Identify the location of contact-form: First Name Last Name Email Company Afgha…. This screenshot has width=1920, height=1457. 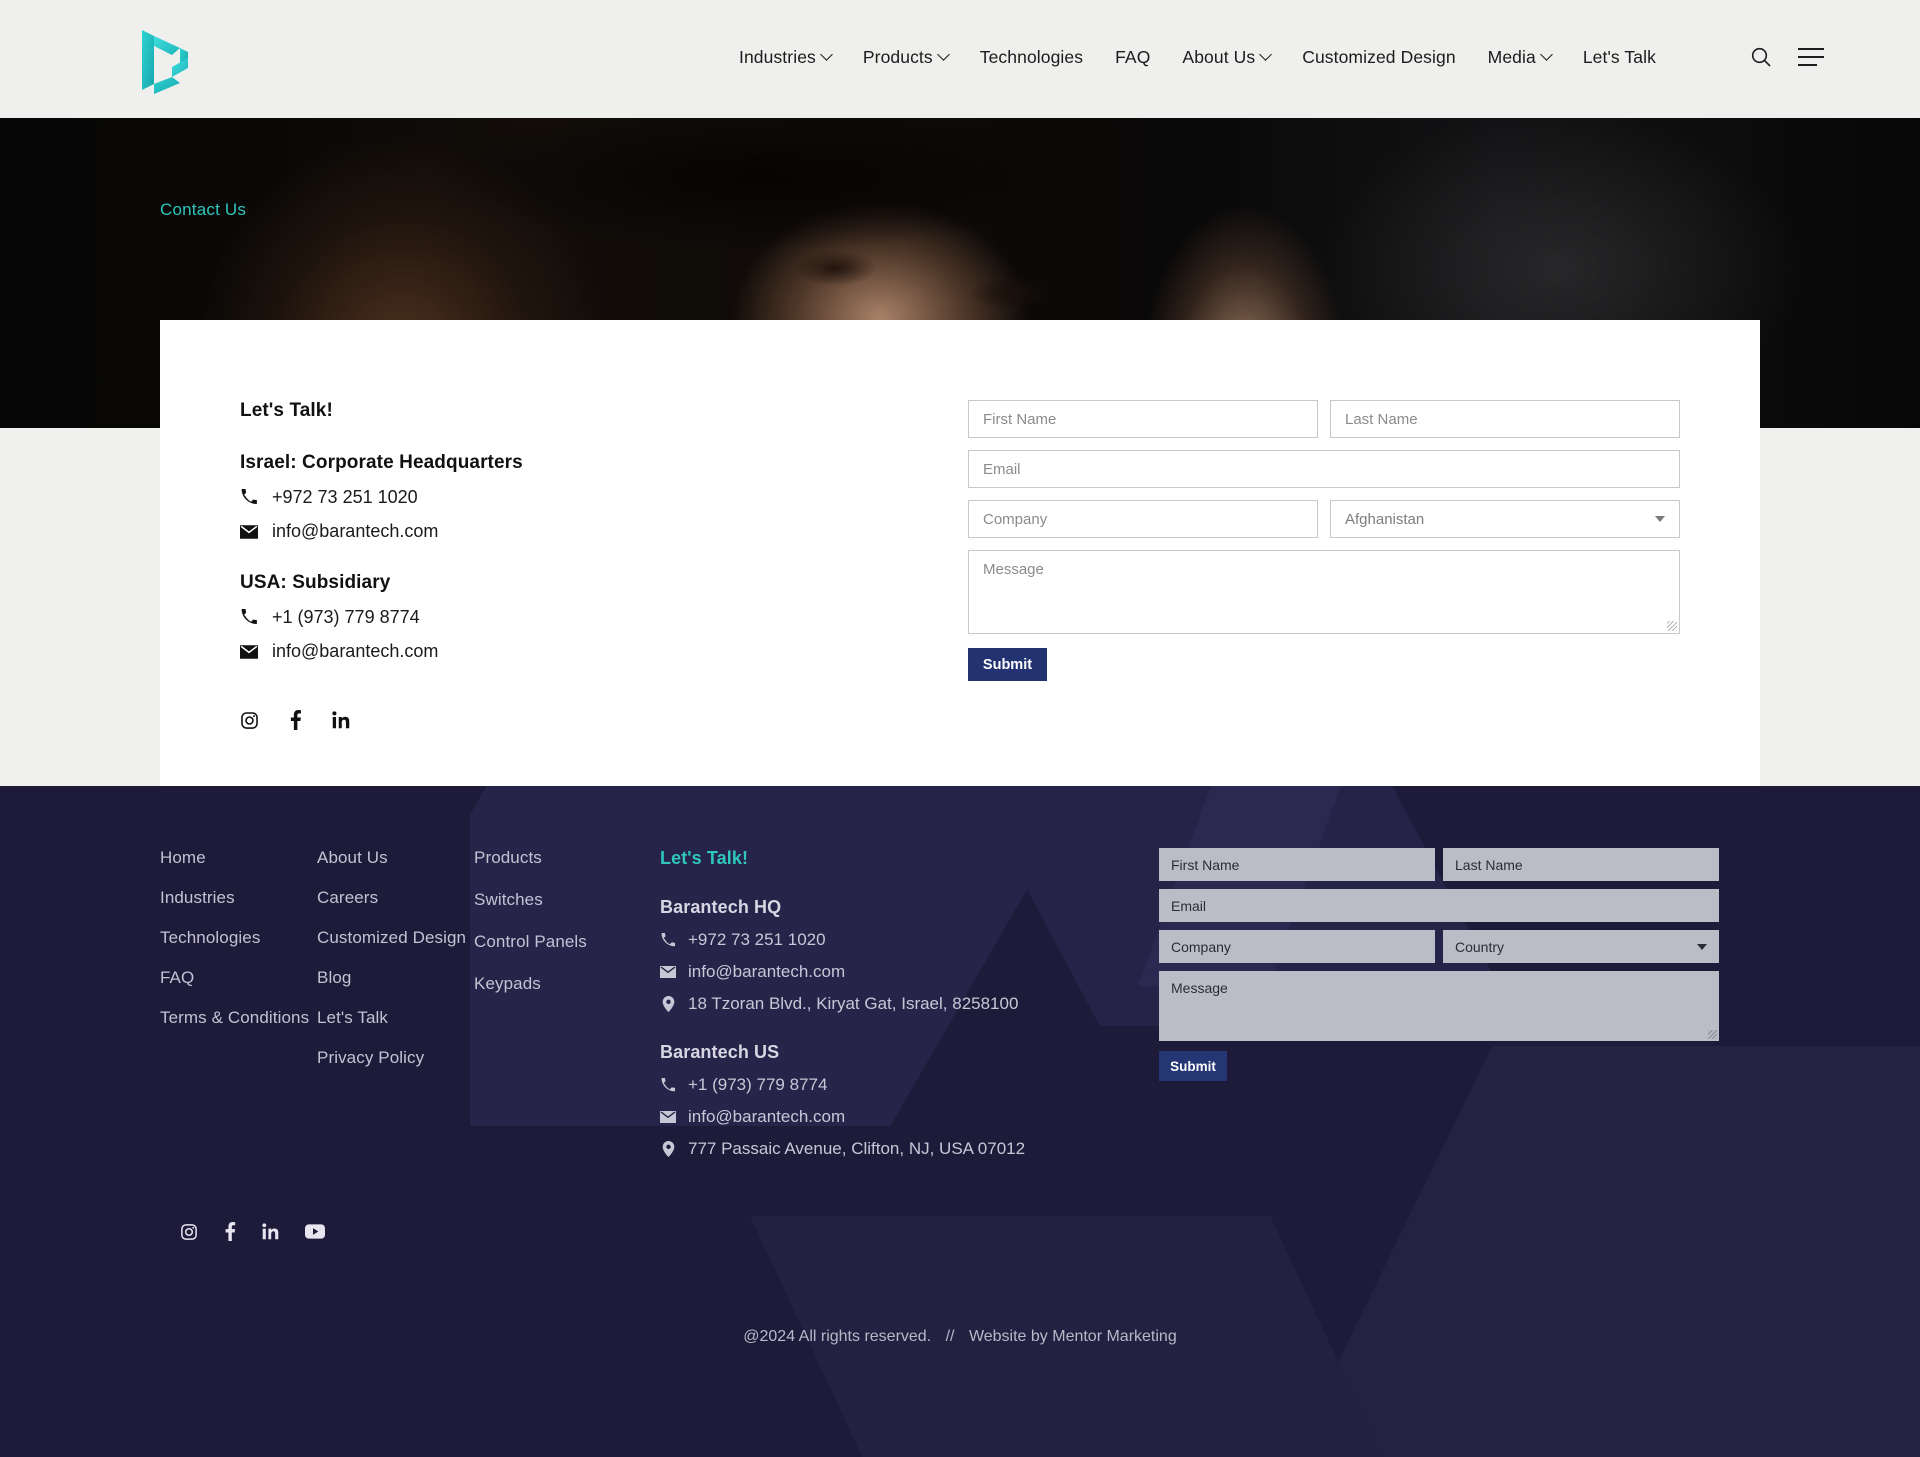
(1324, 540).